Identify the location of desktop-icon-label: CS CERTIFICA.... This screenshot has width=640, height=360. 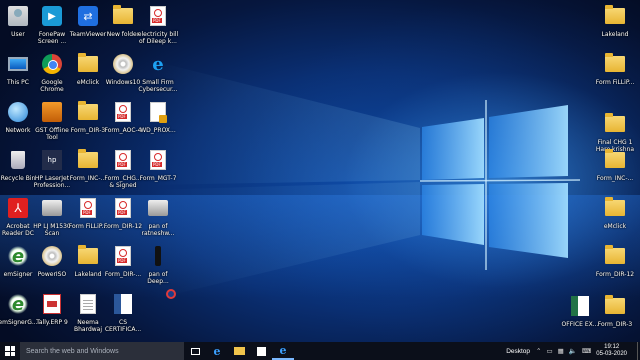
(123, 326).